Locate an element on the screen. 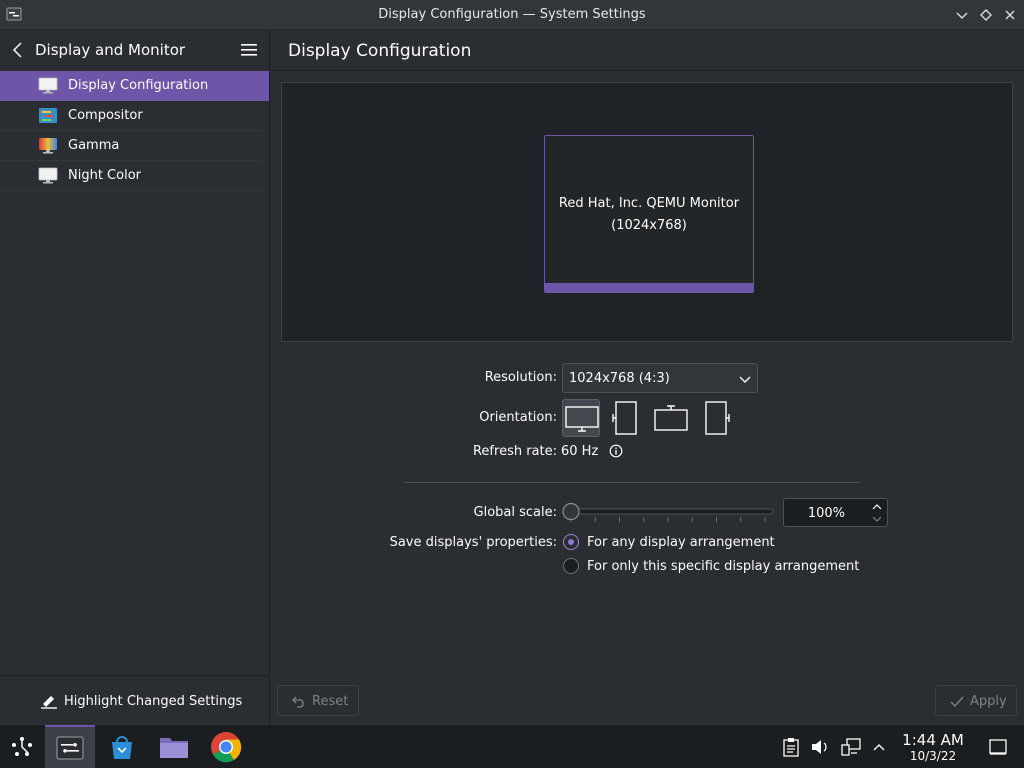 Image resolution: width=1024 pixels, height=768 pixels. info-icon is located at coordinates (616, 451).